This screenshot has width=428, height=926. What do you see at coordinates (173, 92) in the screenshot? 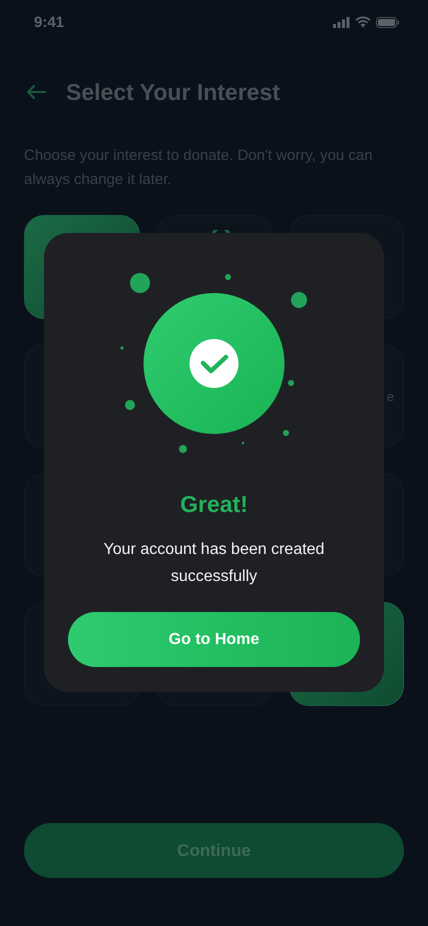
I see `page-title: Select Your Interest` at bounding box center [173, 92].